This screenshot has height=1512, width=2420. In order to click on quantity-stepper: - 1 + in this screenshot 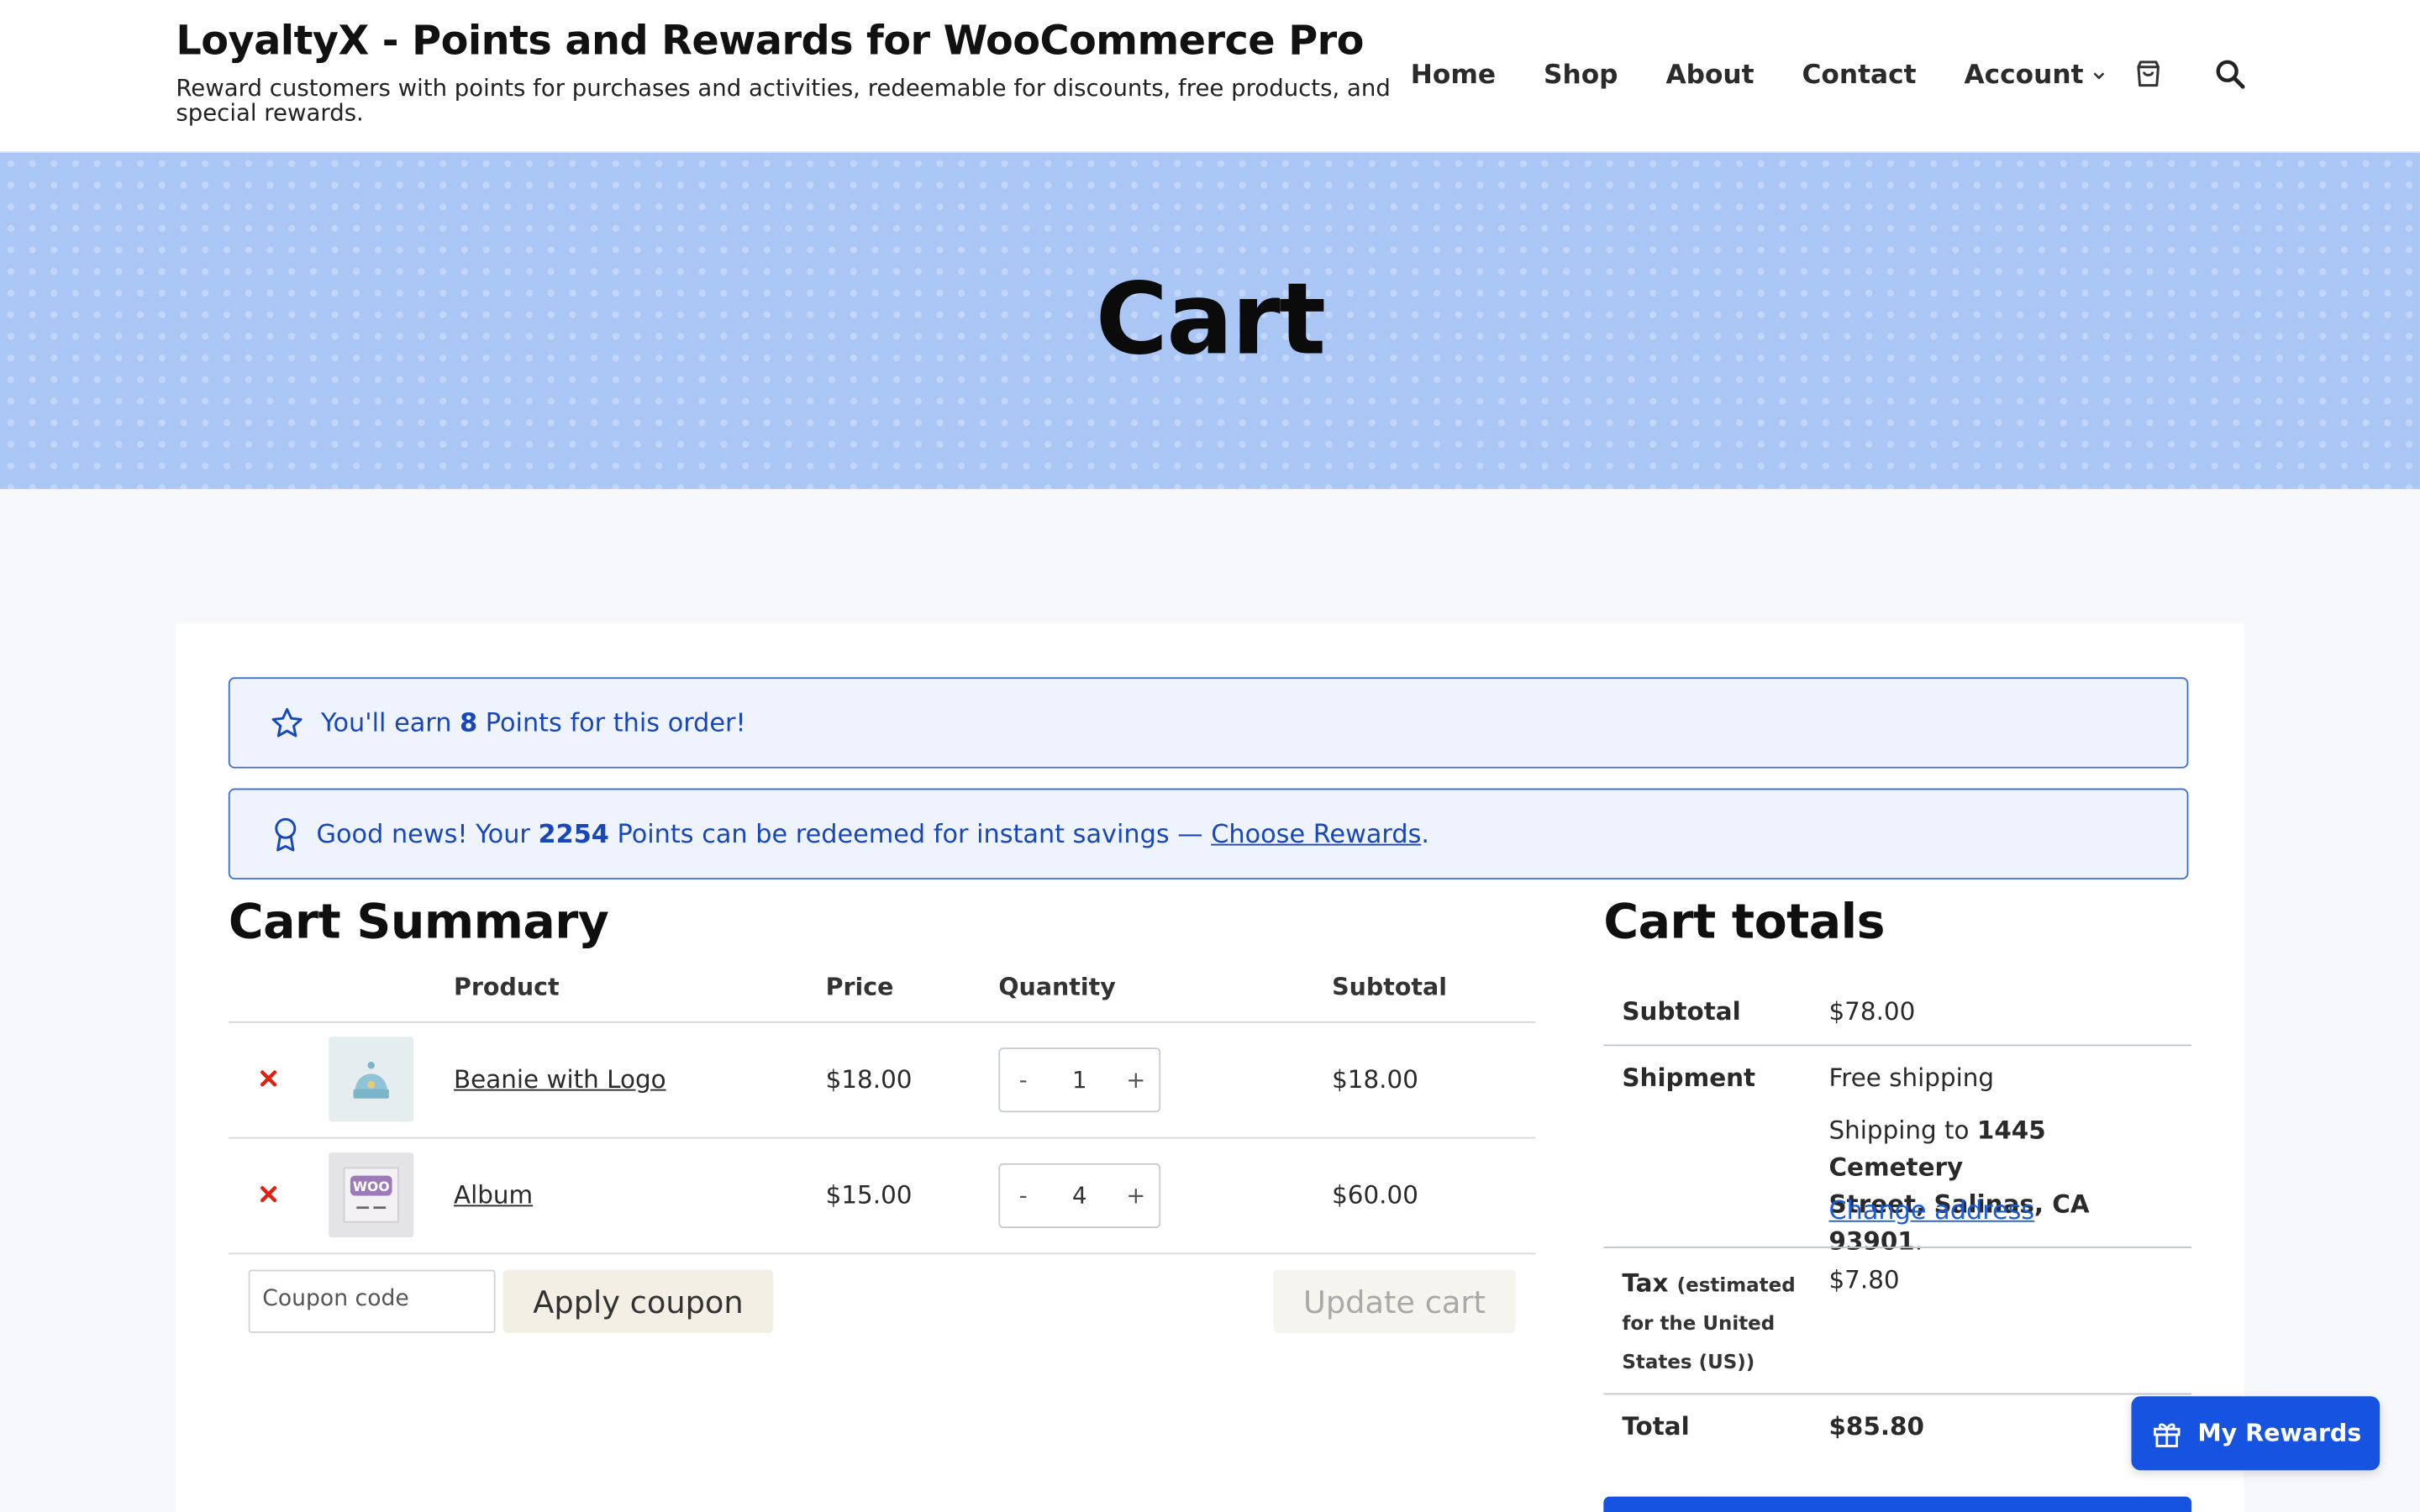, I will do `click(1079, 1080)`.